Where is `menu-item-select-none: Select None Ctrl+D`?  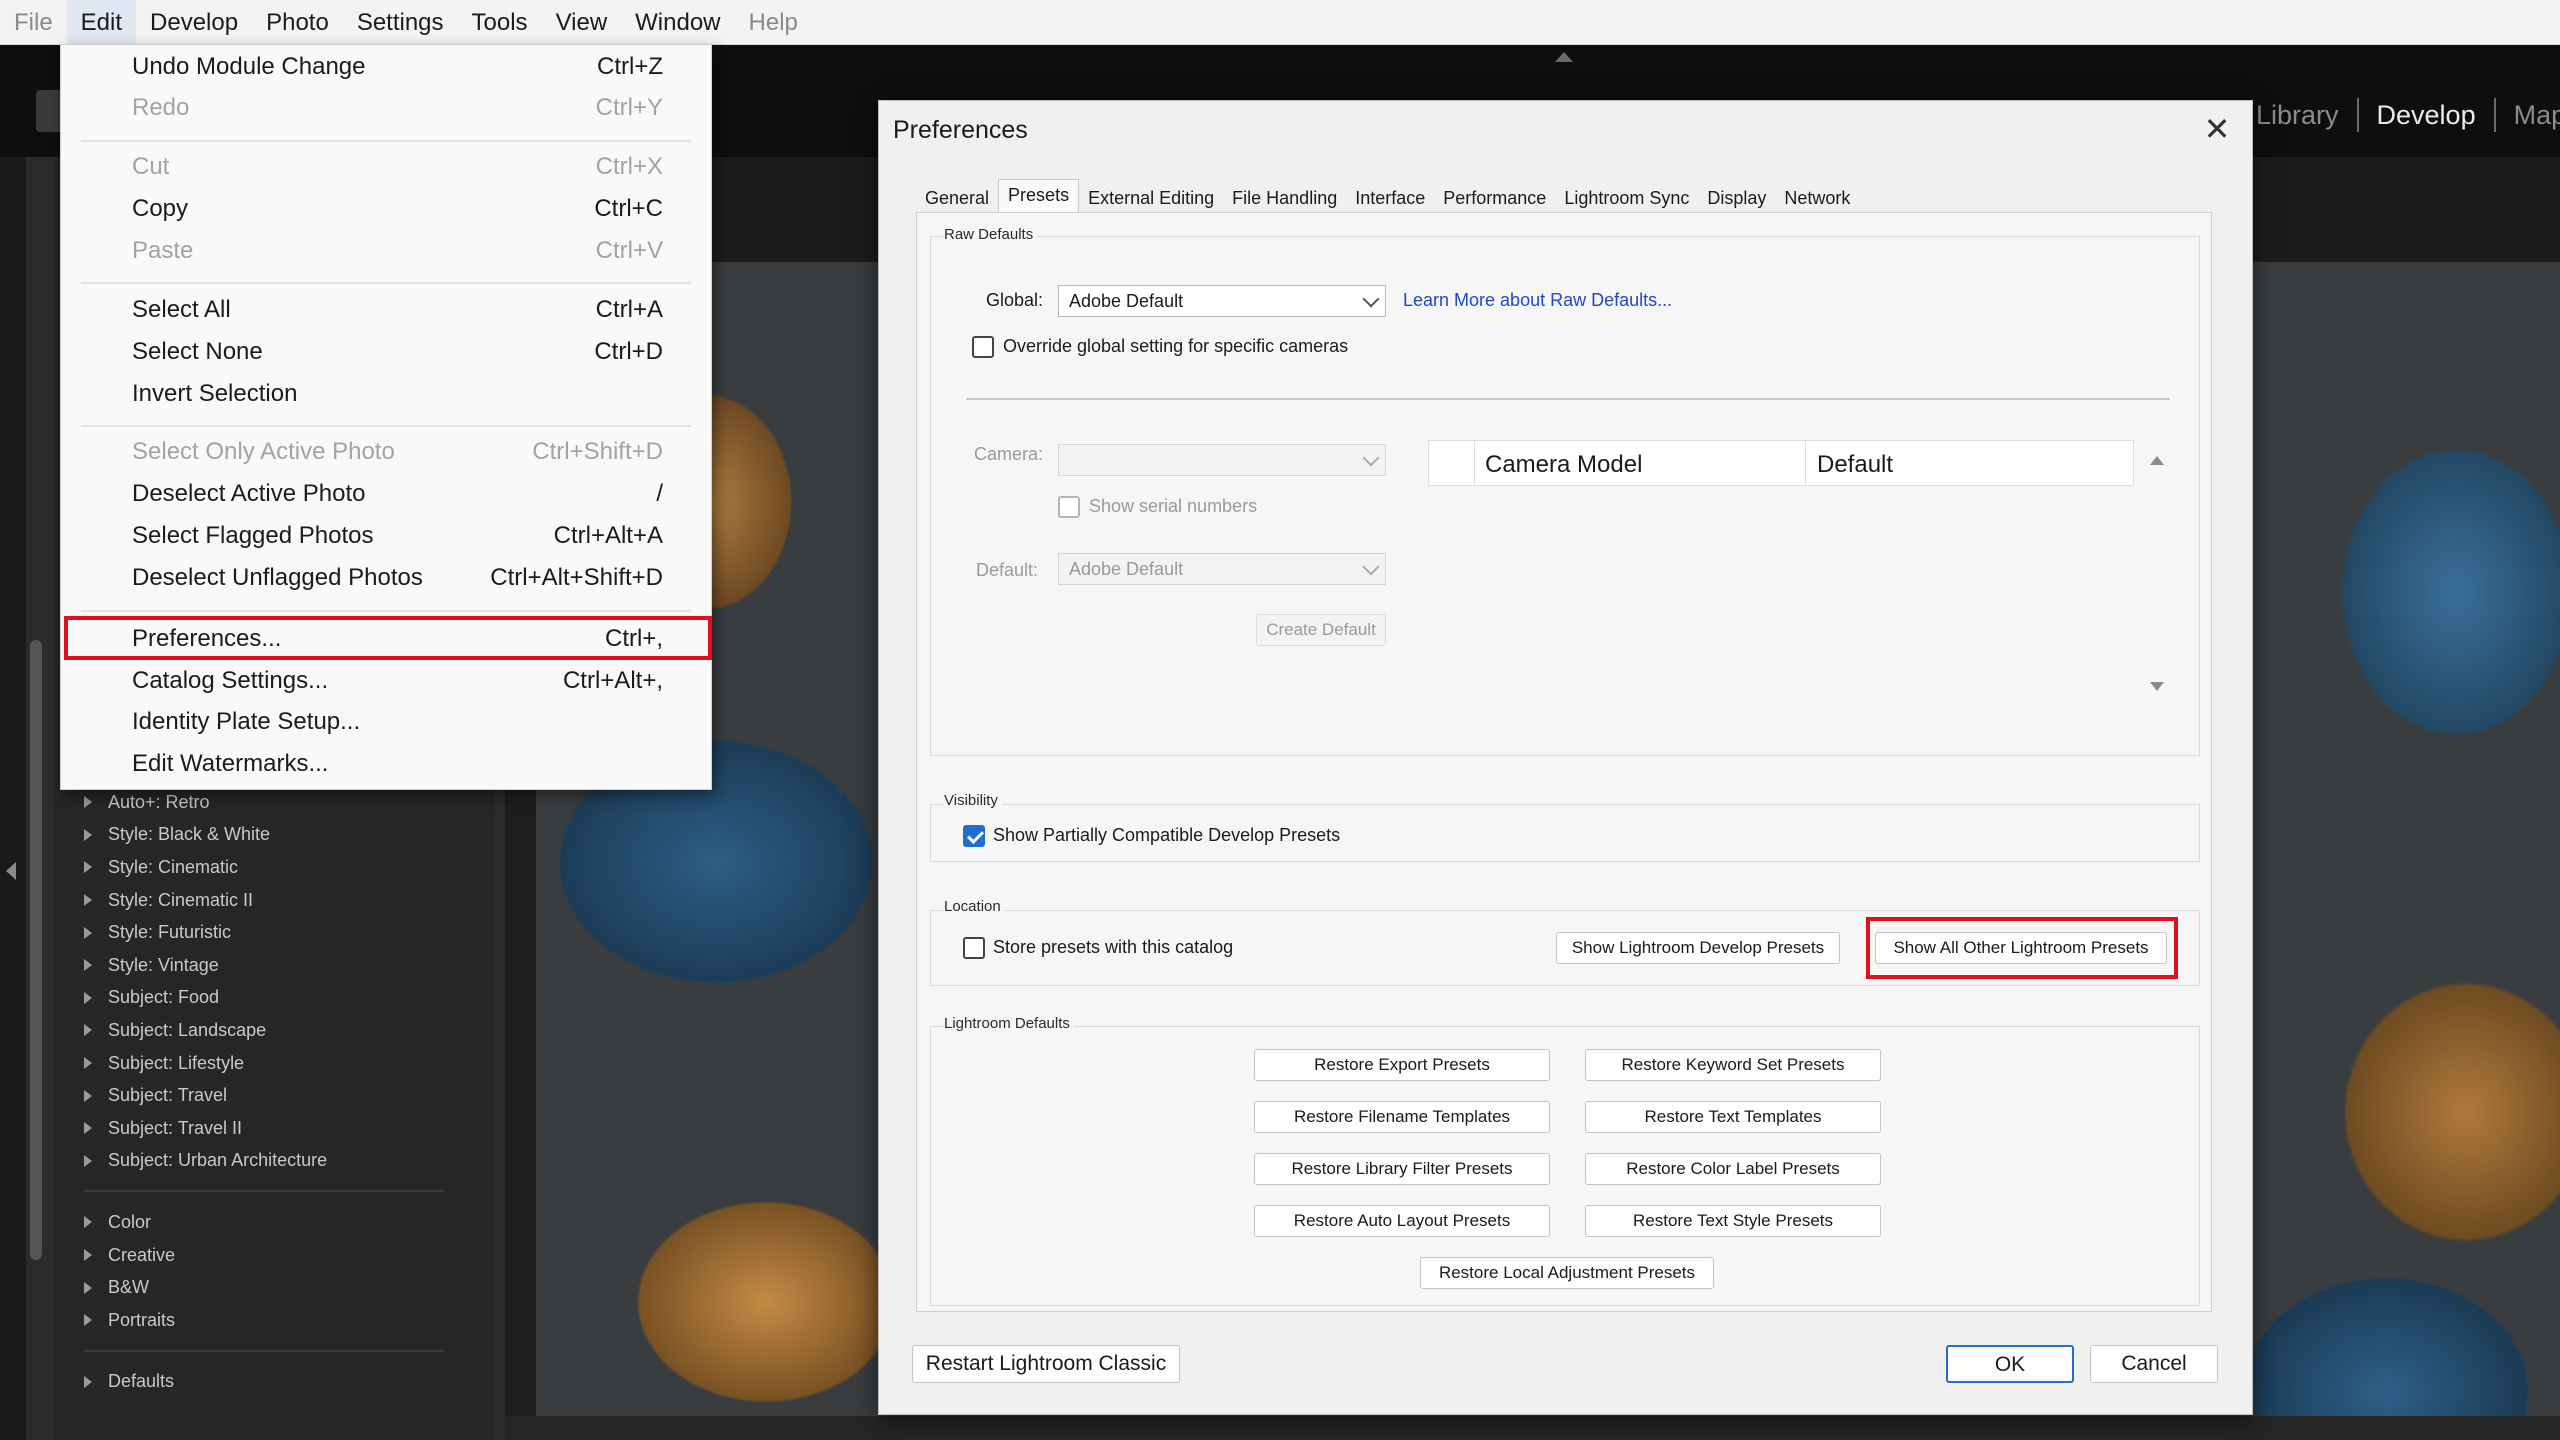
menu-item-select-none: Select None Ctrl+D is located at coordinates (386, 352).